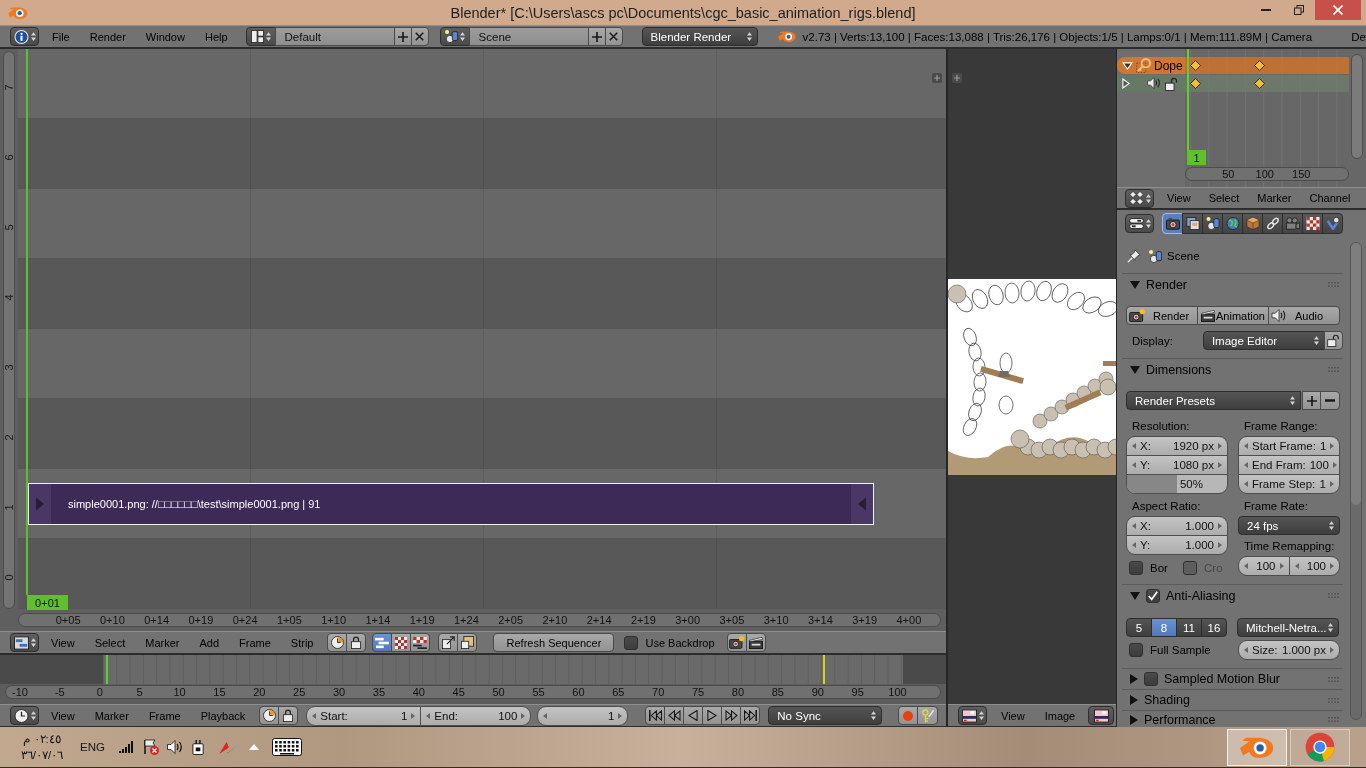 The width and height of the screenshot is (1366, 768). What do you see at coordinates (1180, 650) in the screenshot?
I see `checkbox-label: Full Sample` at bounding box center [1180, 650].